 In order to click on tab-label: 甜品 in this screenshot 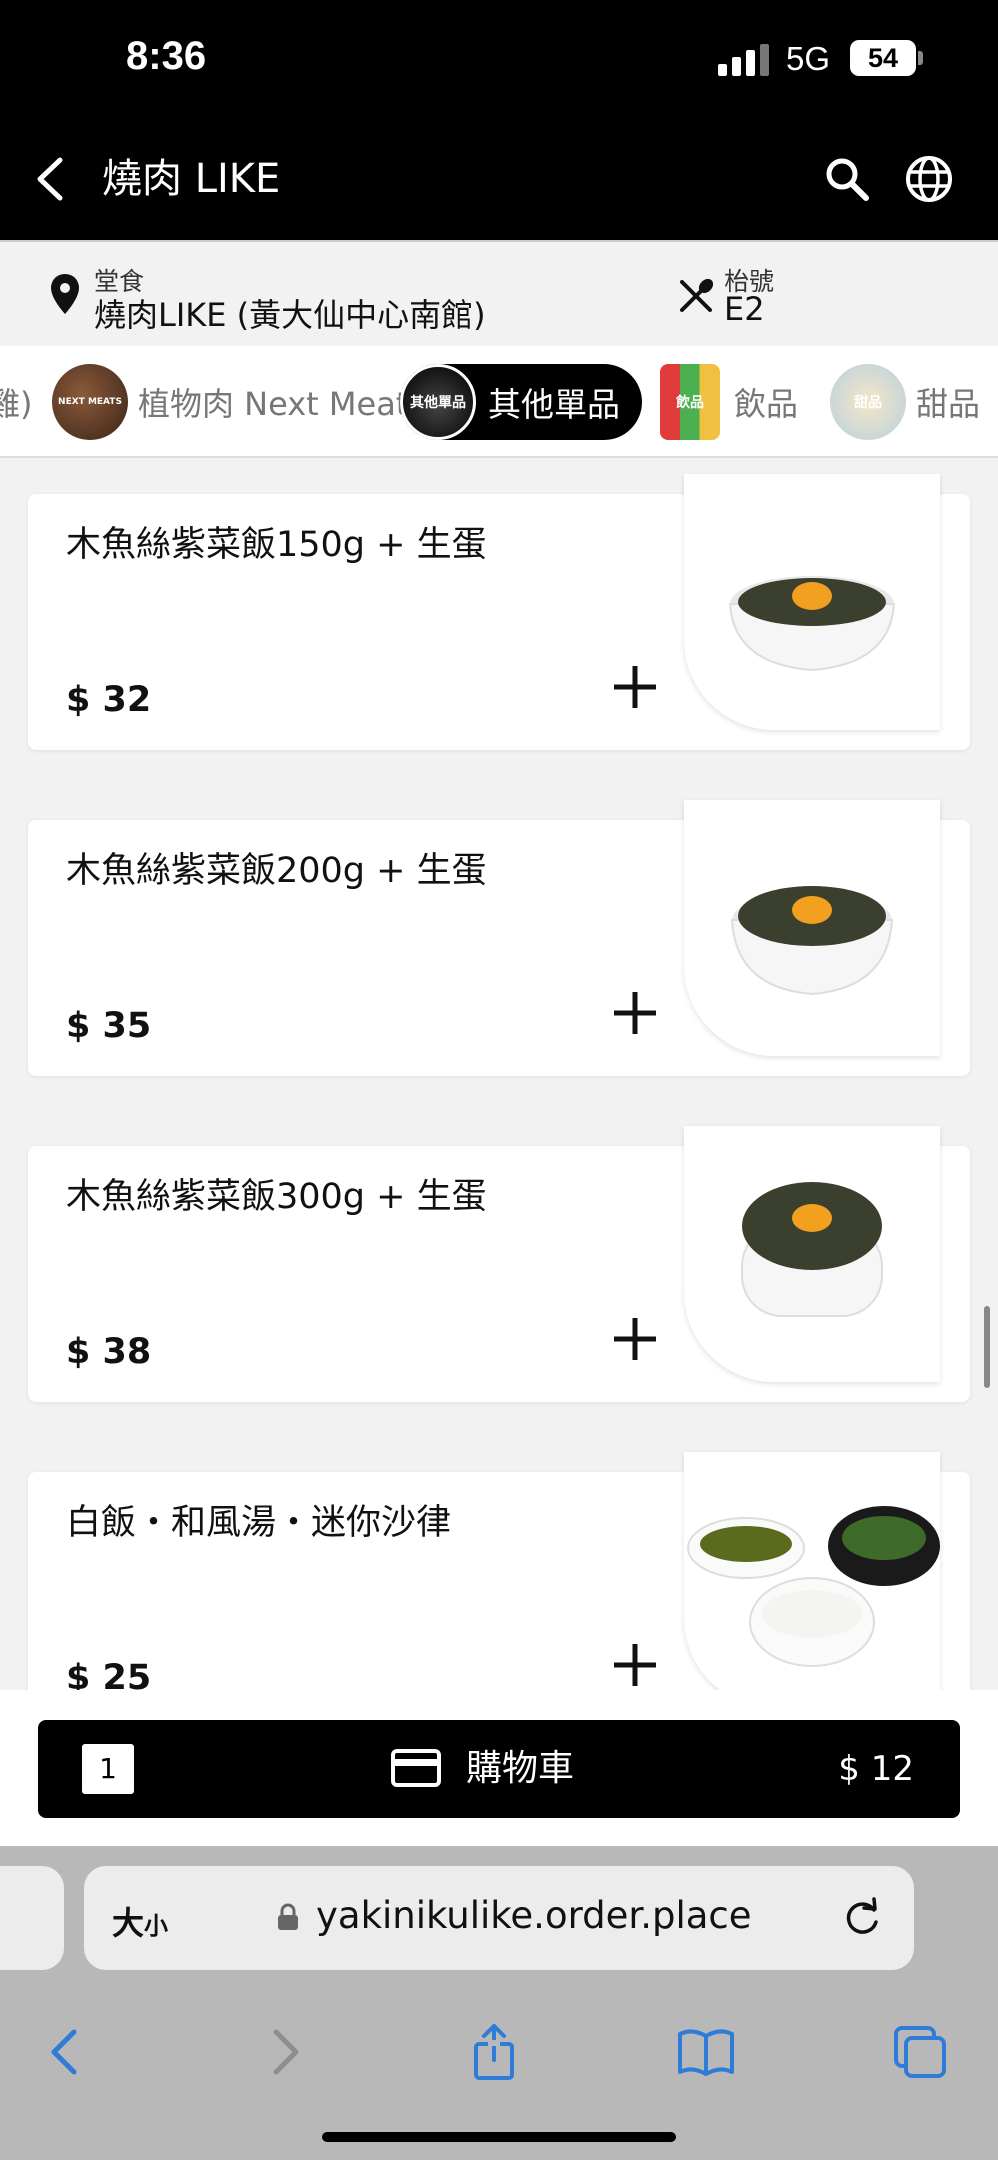, I will do `click(948, 404)`.